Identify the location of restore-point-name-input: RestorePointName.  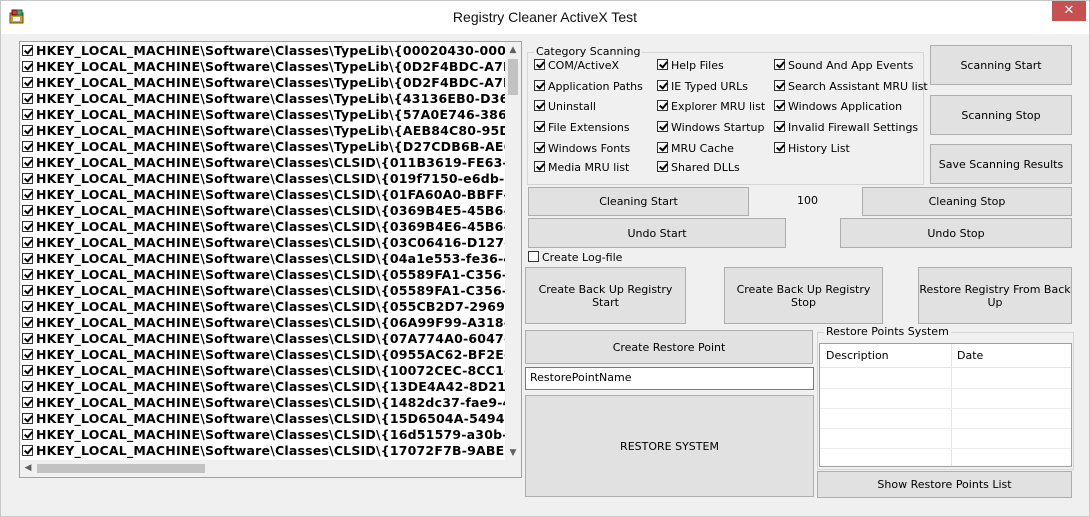
(669, 378).